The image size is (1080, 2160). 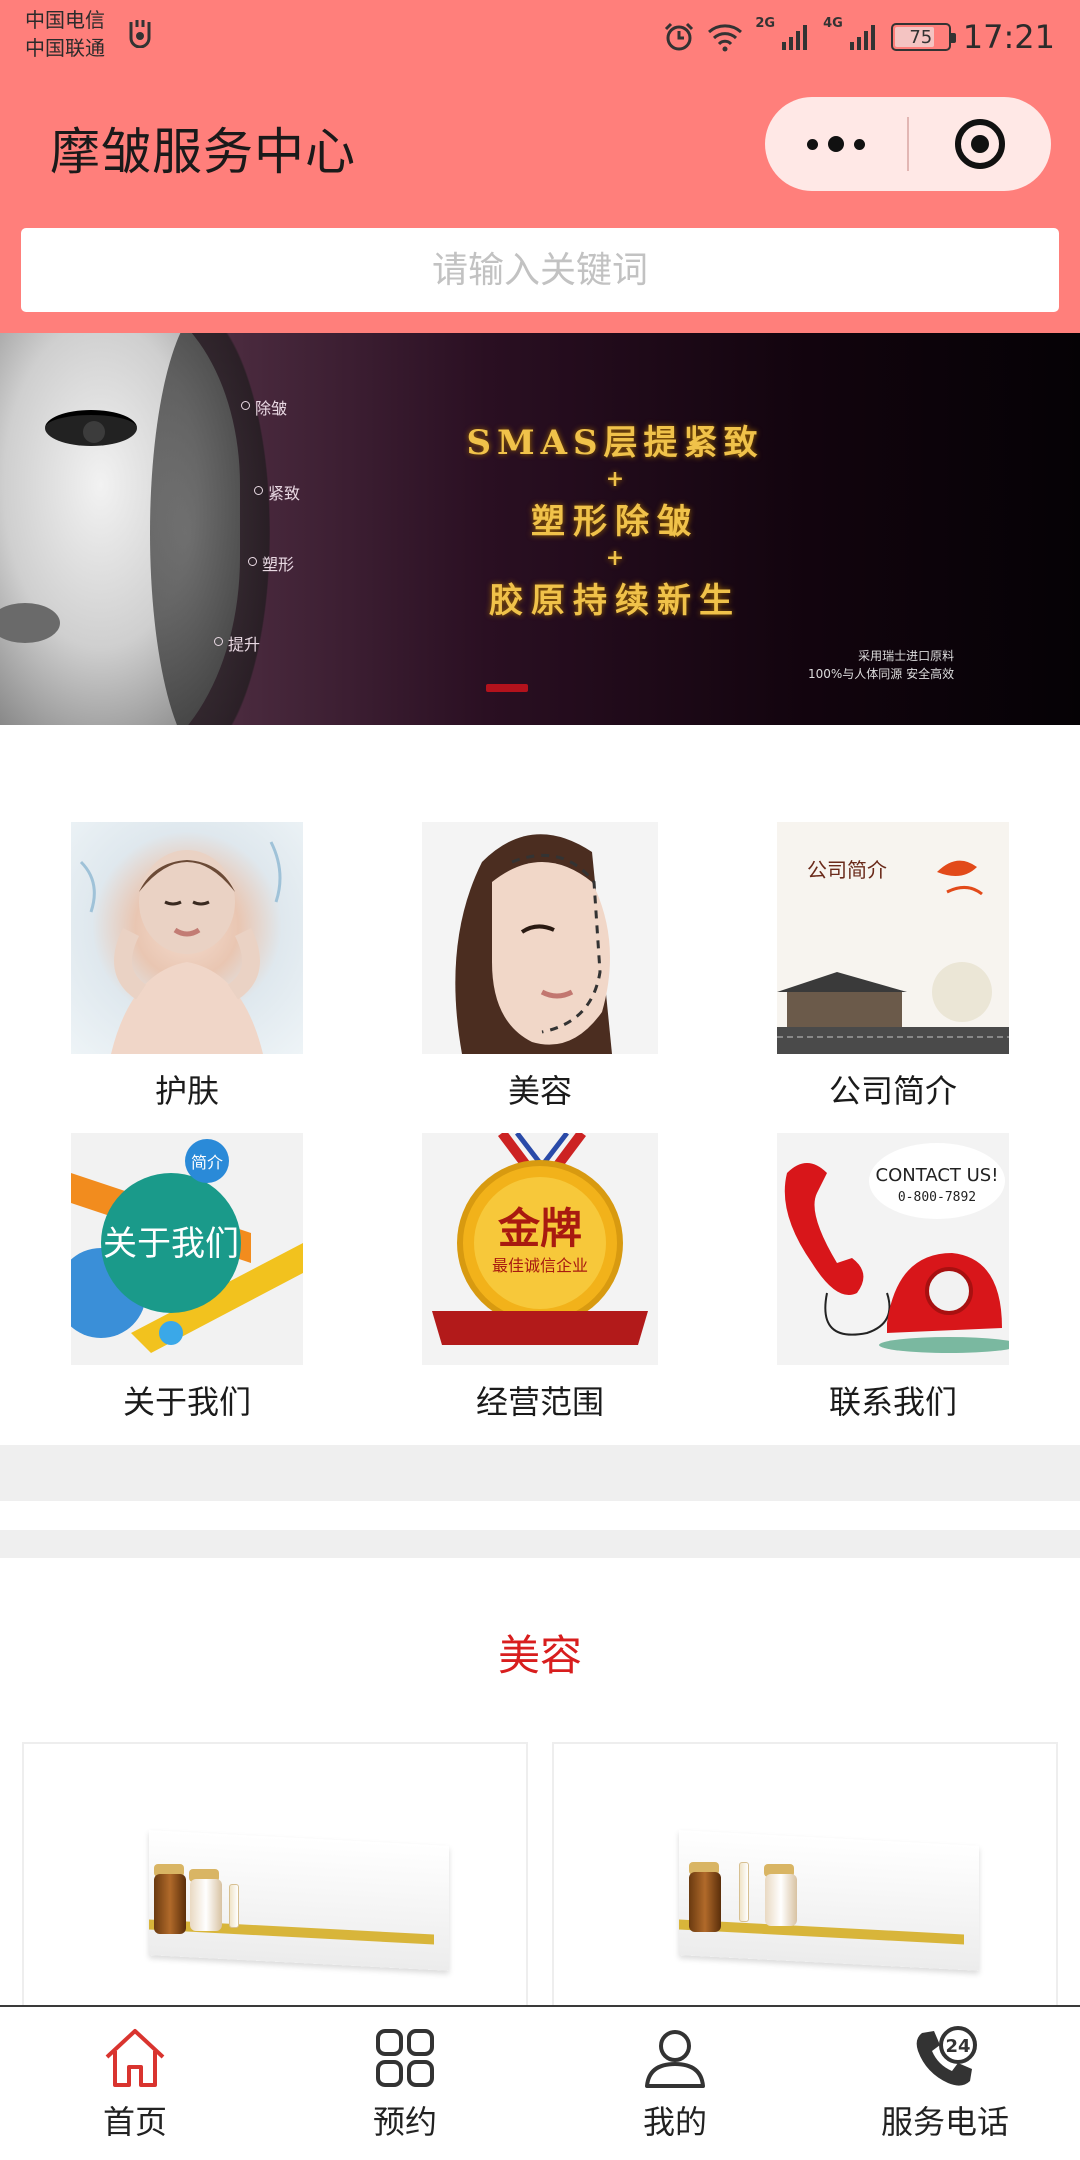 What do you see at coordinates (893, 1249) in the screenshot?
I see `contact-us-image: CONTACT US! 0-800-7892` at bounding box center [893, 1249].